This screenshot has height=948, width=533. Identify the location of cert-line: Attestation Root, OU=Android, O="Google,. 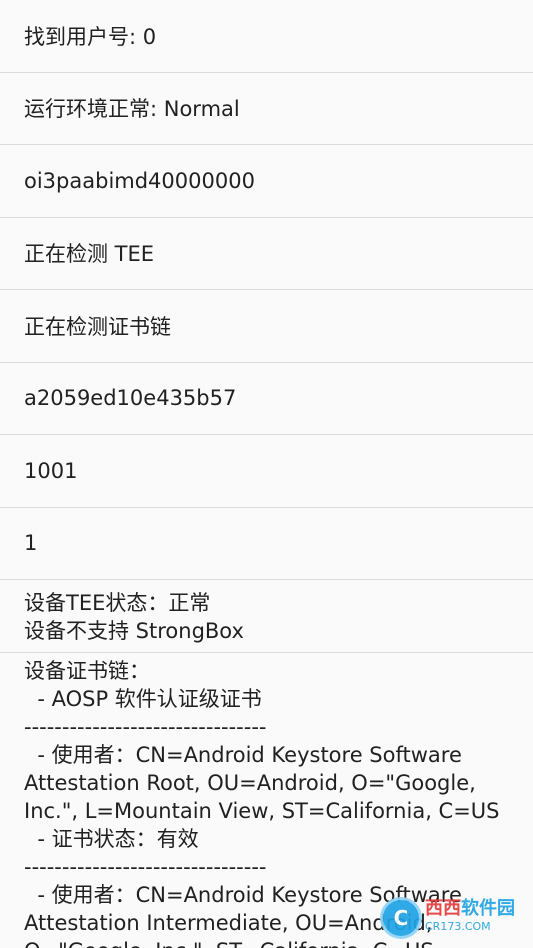
(250, 783).